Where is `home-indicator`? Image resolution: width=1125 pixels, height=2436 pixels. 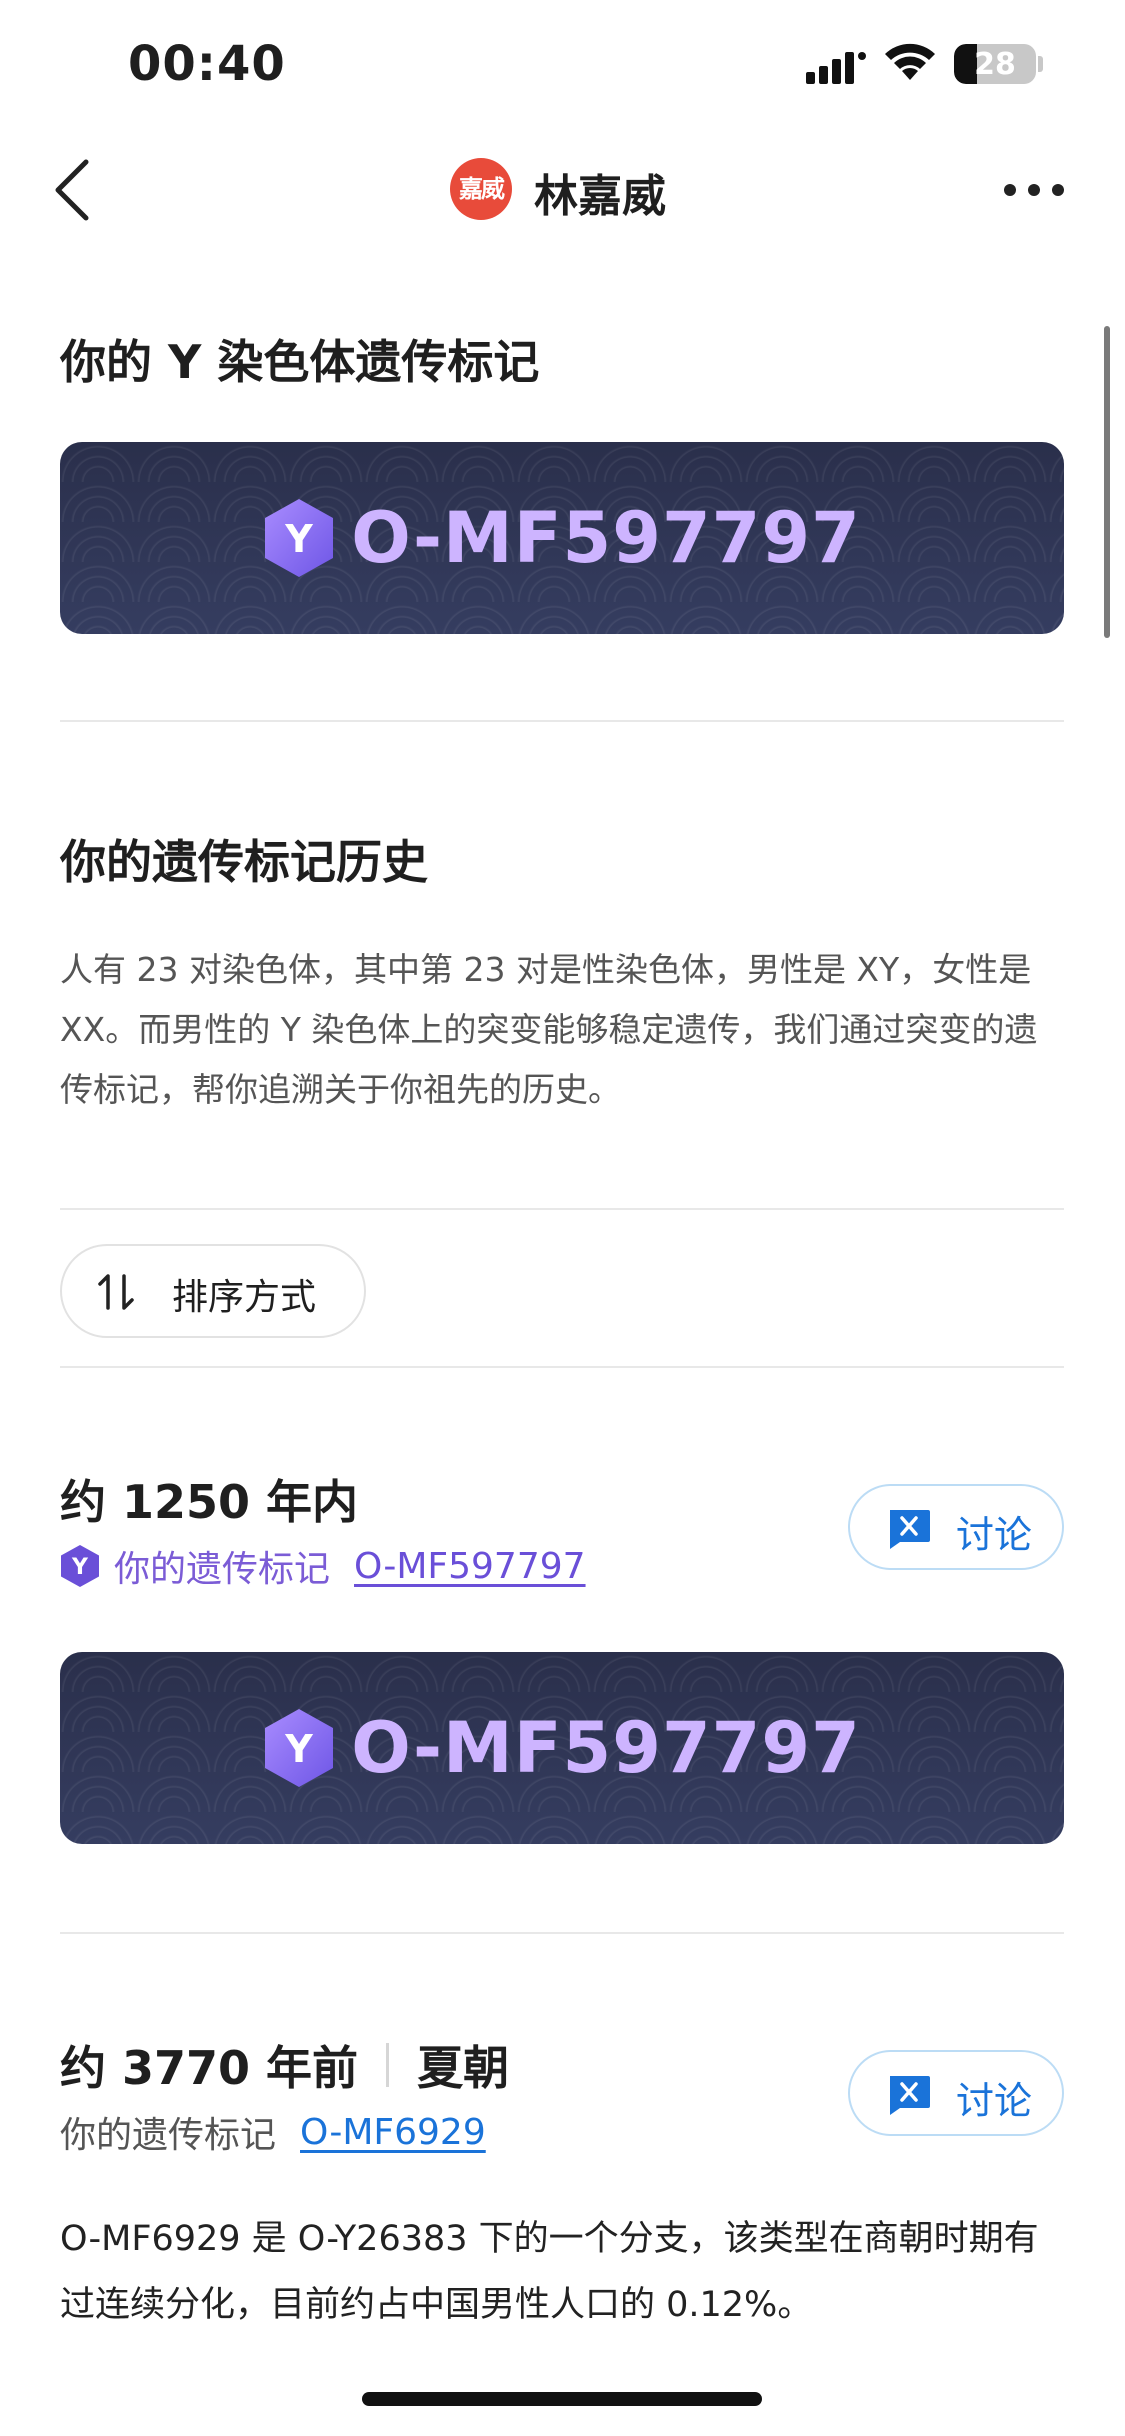
home-indicator is located at coordinates (562, 2399).